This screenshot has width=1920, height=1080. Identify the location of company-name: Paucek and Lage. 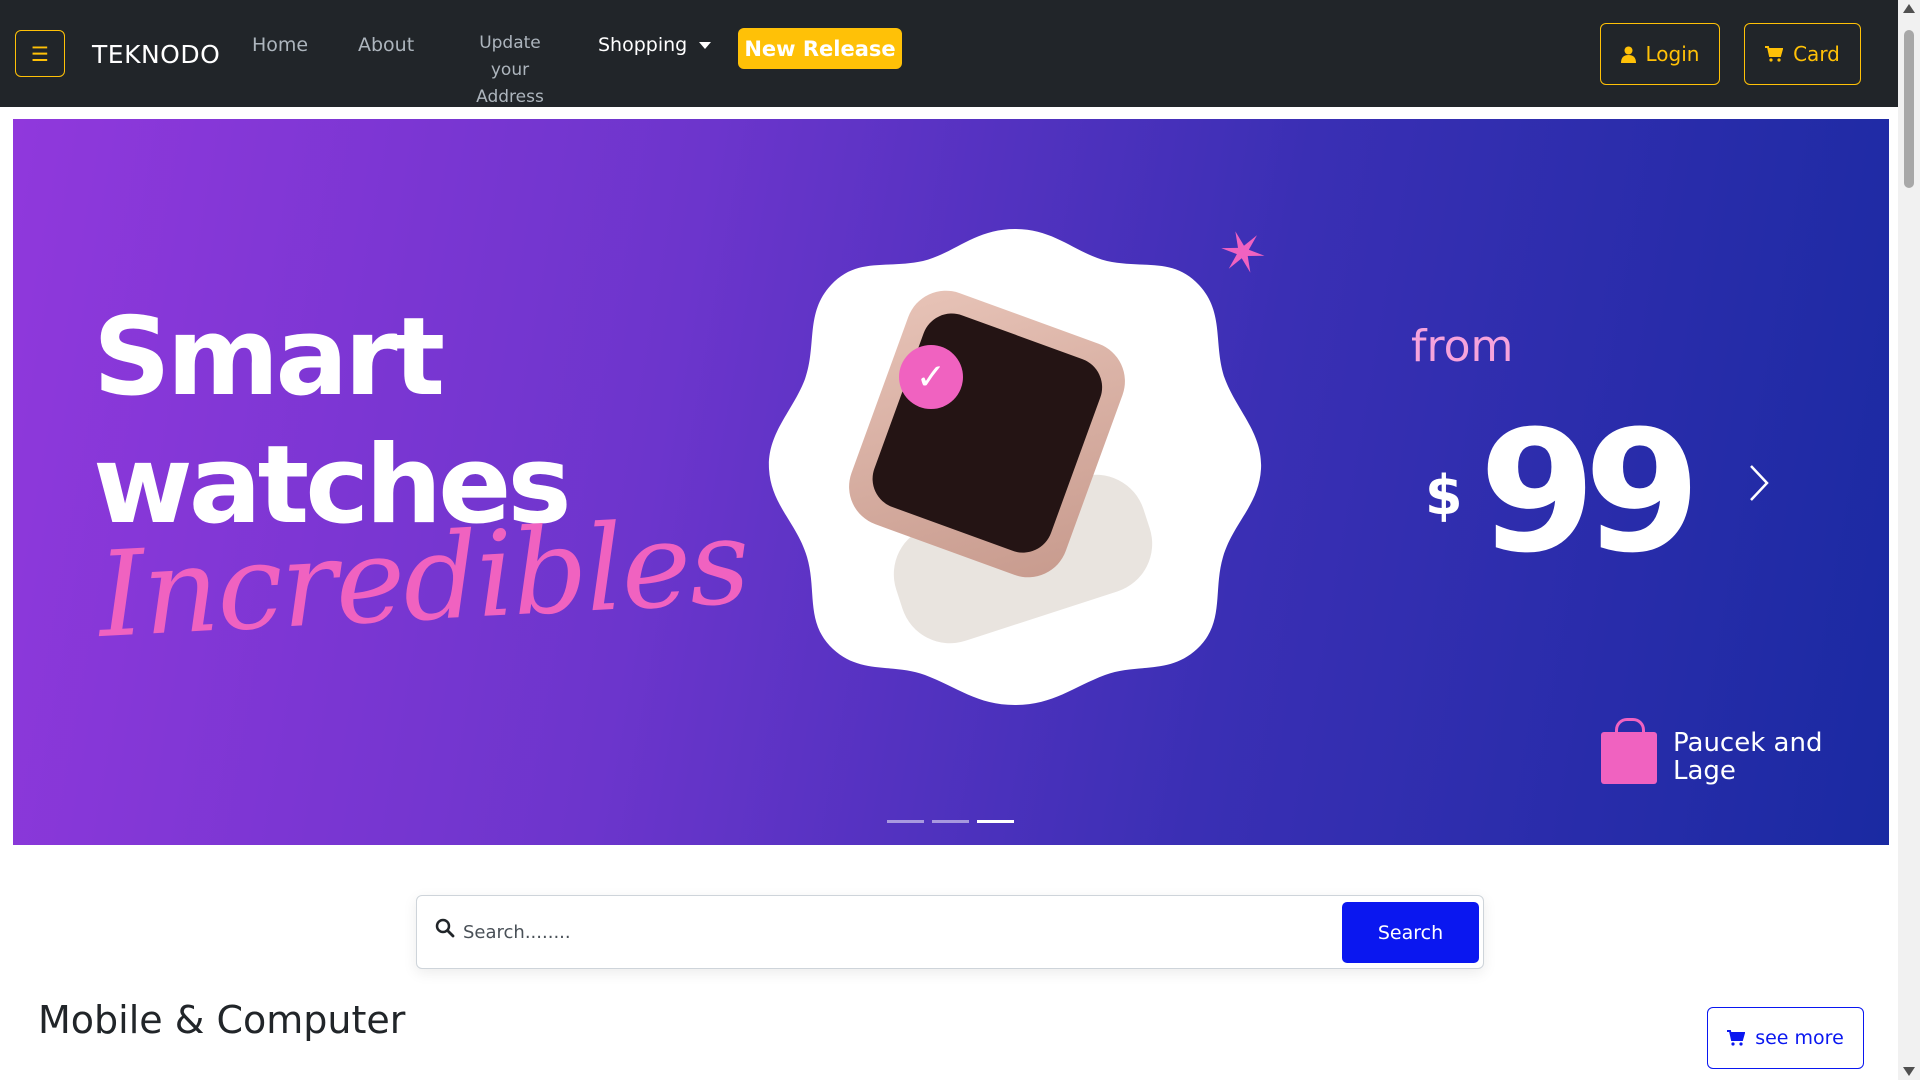
(1747, 757).